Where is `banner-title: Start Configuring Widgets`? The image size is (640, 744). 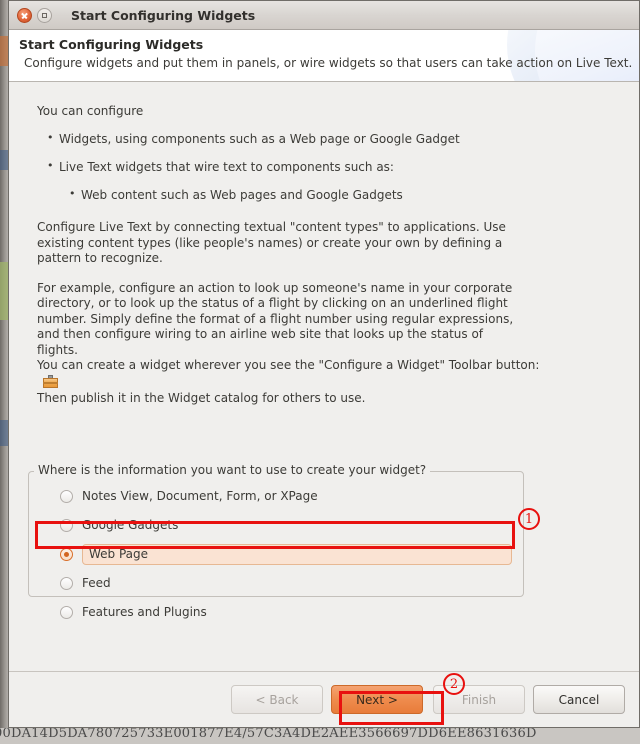 banner-title: Start Configuring Widgets is located at coordinates (111, 44).